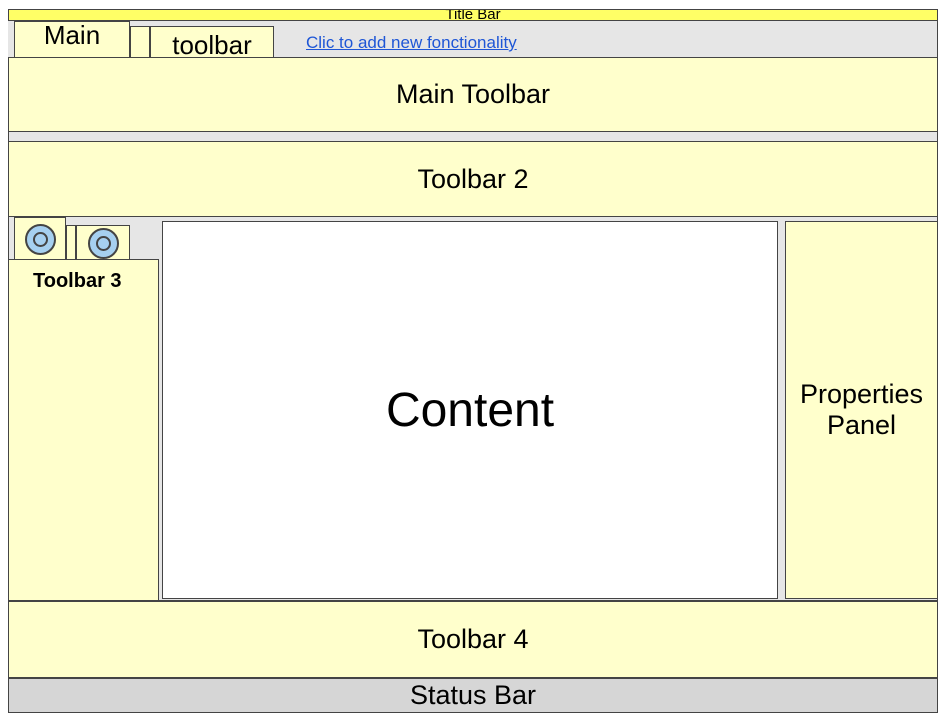  I want to click on title-bar: Title Bar, so click(473, 15).